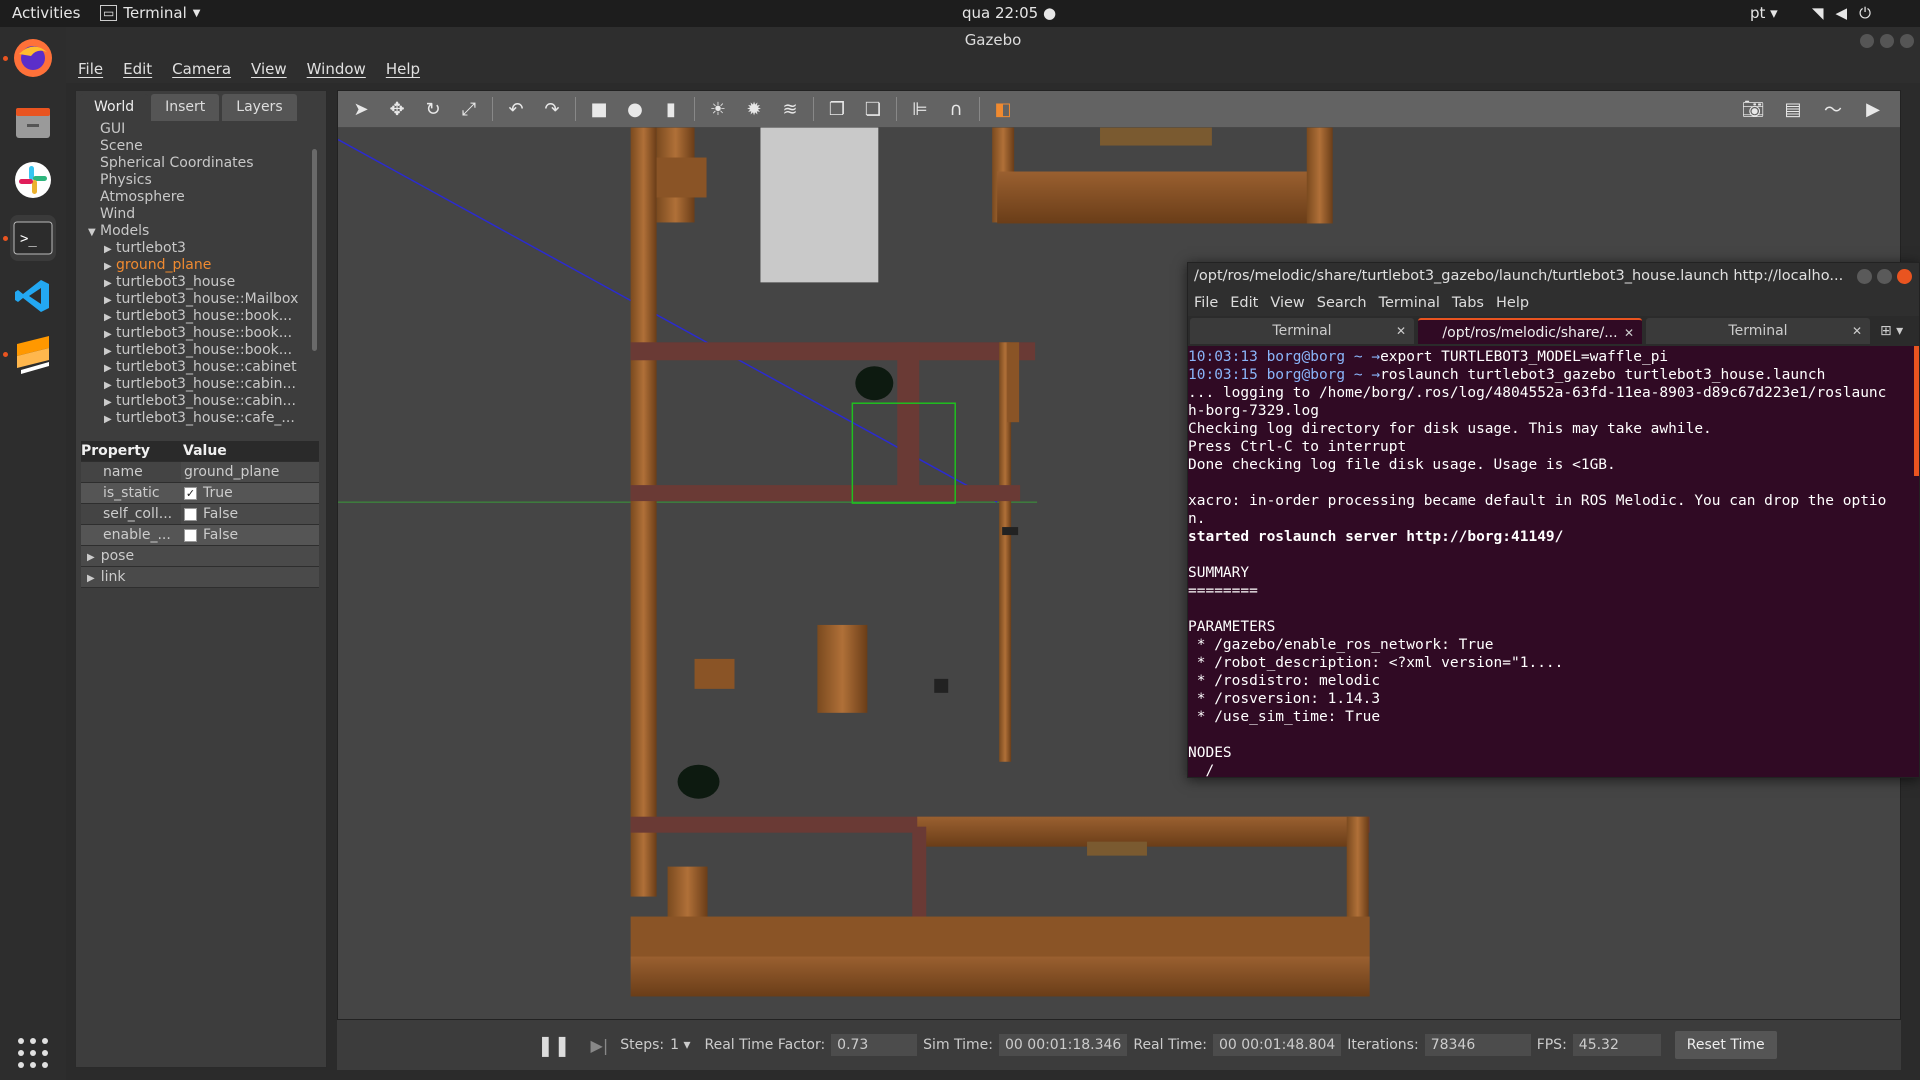  I want to click on property-group-pose: ▶ pose, so click(200, 556).